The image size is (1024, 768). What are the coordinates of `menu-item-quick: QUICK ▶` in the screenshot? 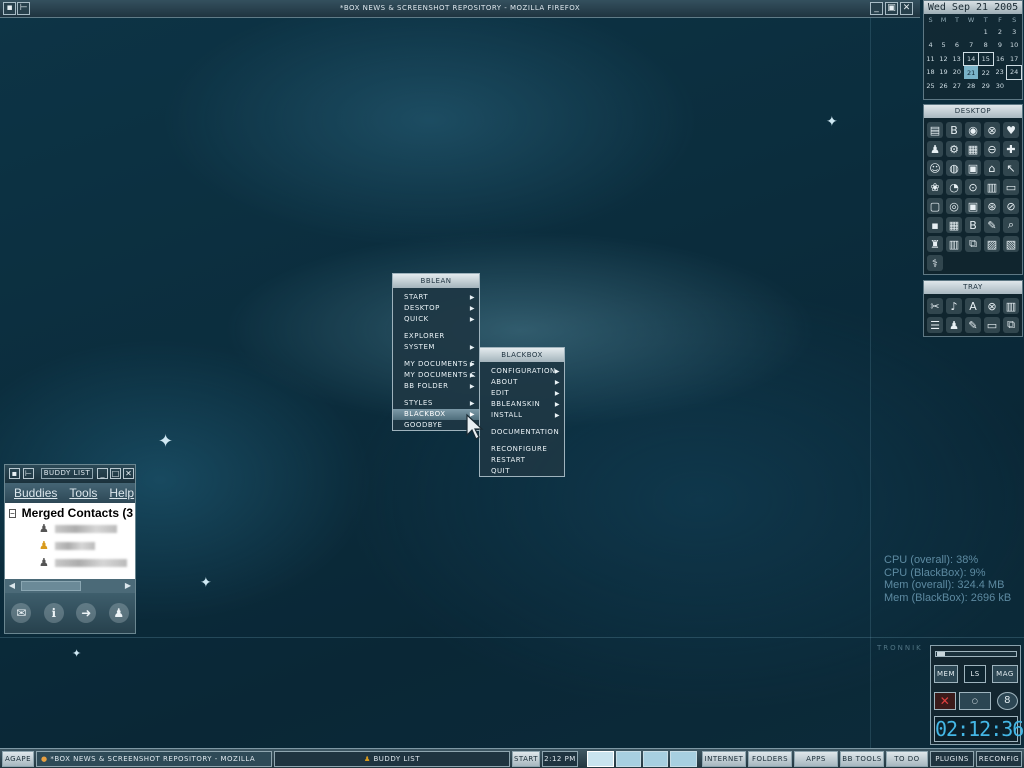 It's located at (436, 319).